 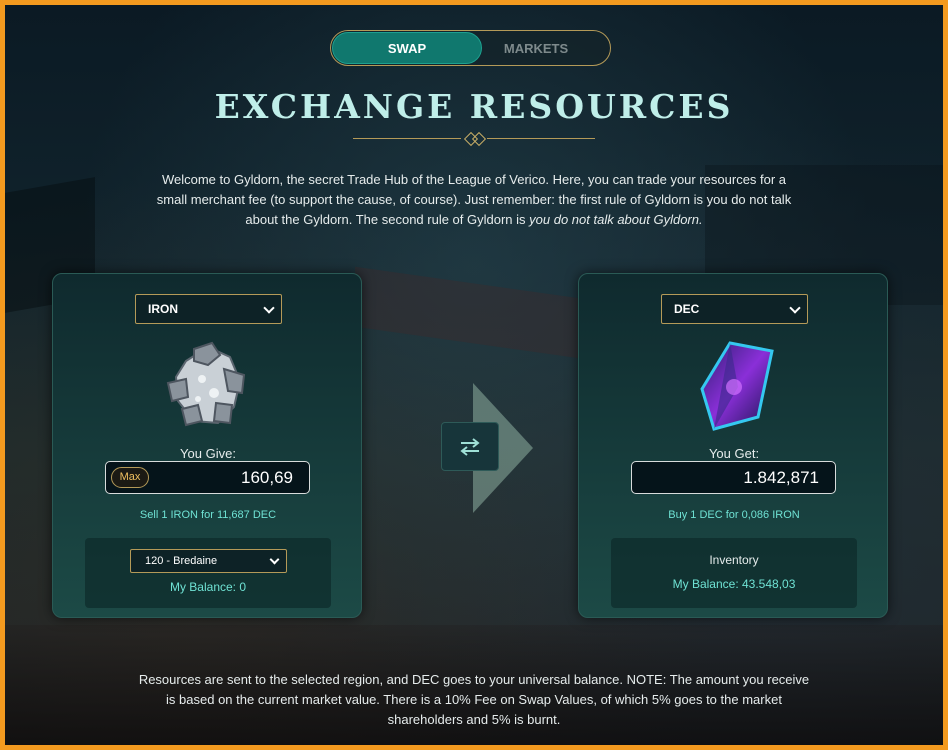 I want to click on max-button: Max, so click(x=130, y=477).